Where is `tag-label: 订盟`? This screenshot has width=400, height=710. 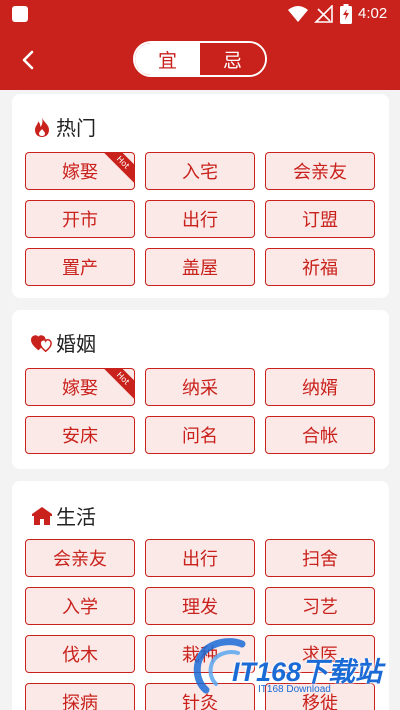 tag-label: 订盟 is located at coordinates (320, 220).